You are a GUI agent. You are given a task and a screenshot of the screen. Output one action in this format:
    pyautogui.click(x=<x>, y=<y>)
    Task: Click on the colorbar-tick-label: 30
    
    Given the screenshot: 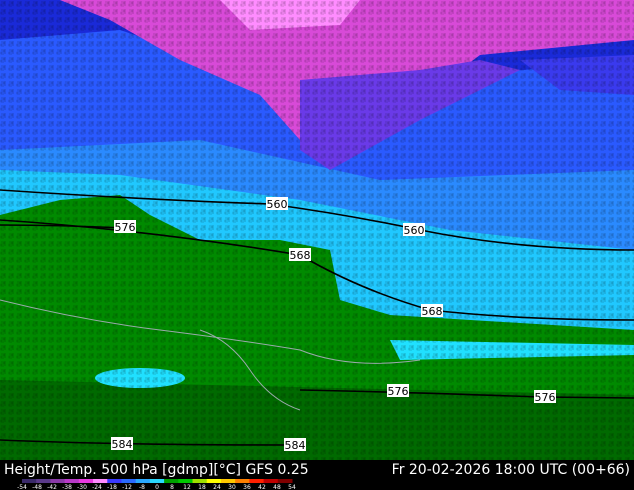 What is the action you would take?
    pyautogui.click(x=232, y=487)
    